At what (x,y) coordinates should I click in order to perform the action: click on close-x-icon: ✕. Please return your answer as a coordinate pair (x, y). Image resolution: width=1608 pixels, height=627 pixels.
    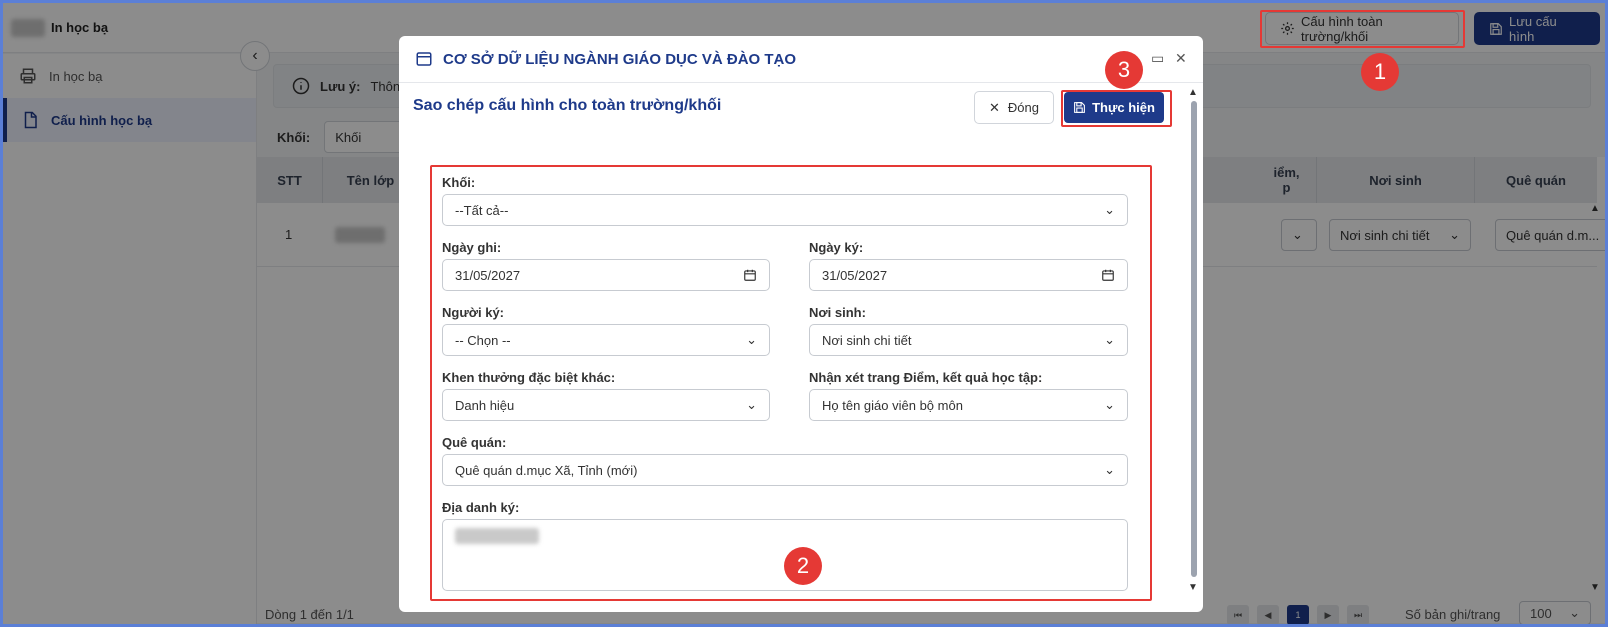
    Looking at the image, I should click on (994, 107).